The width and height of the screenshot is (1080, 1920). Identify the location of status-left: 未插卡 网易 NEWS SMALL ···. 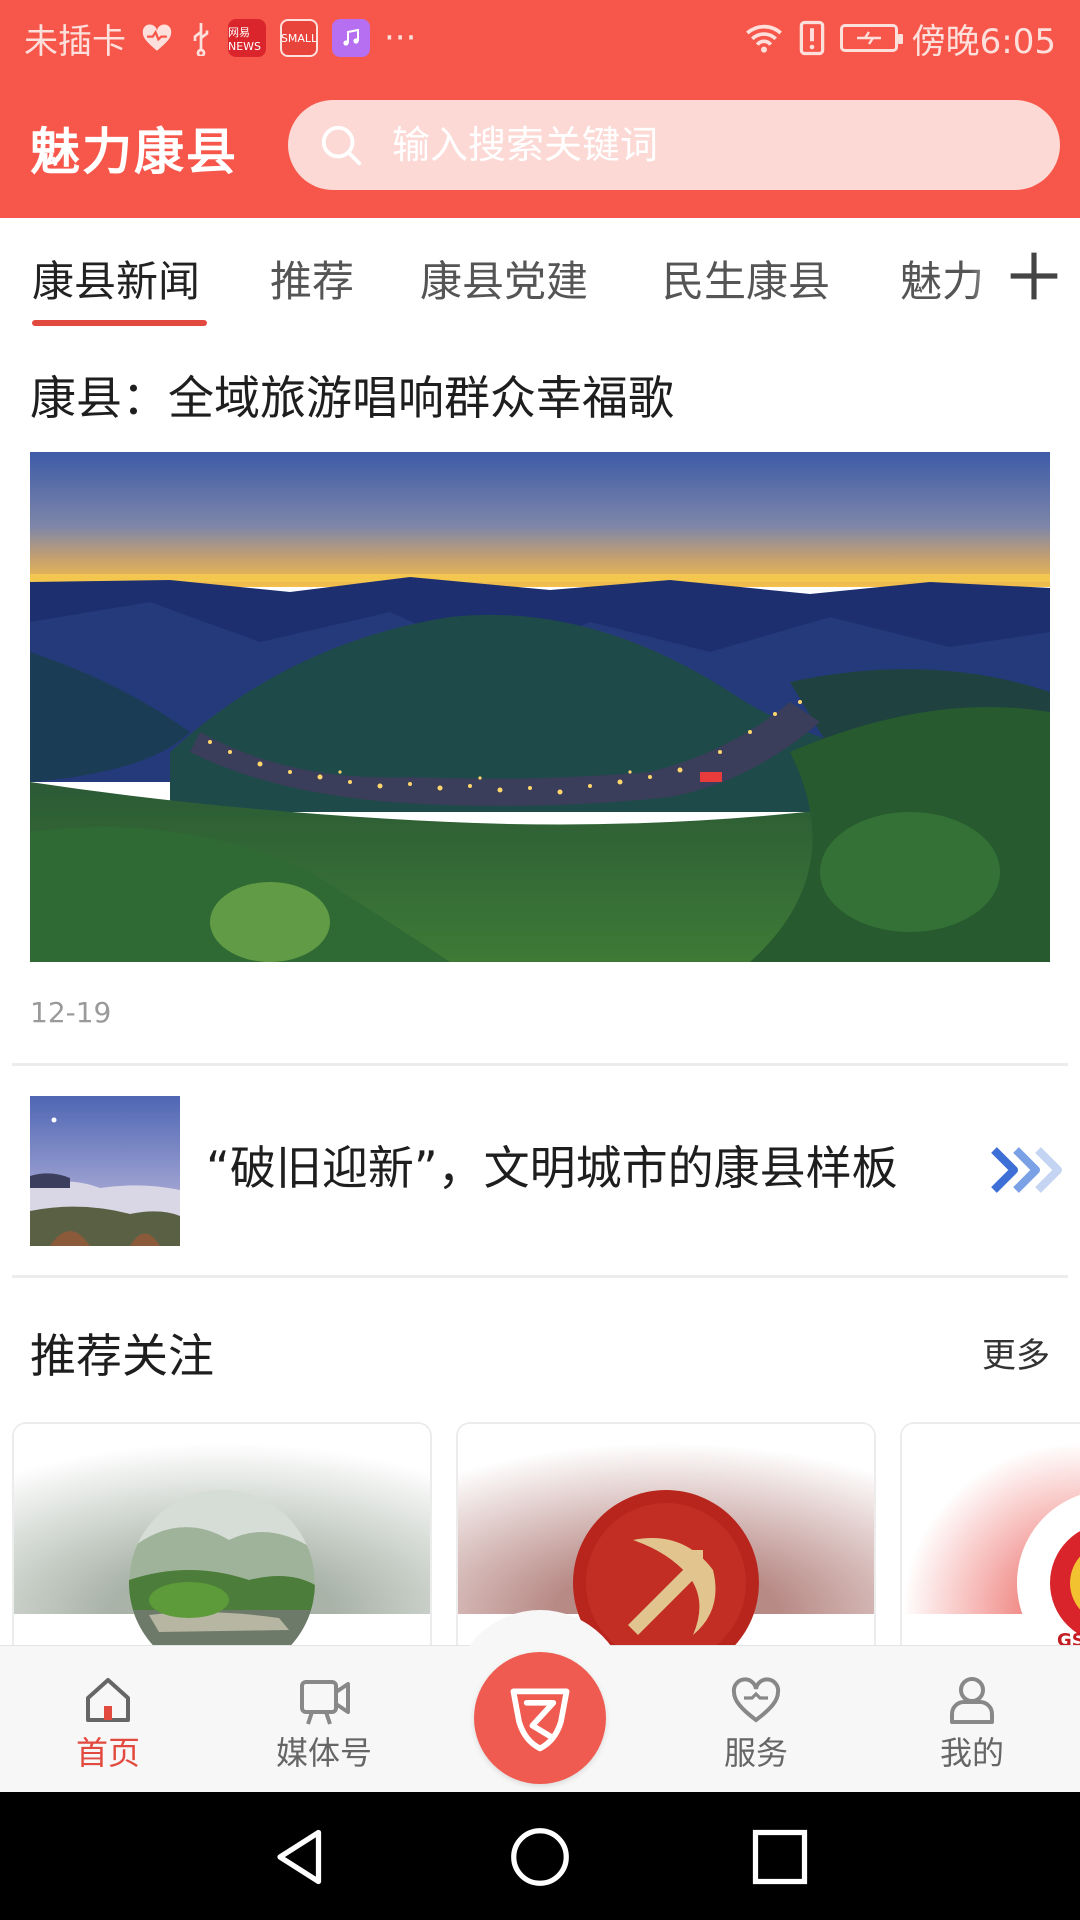
(220, 38).